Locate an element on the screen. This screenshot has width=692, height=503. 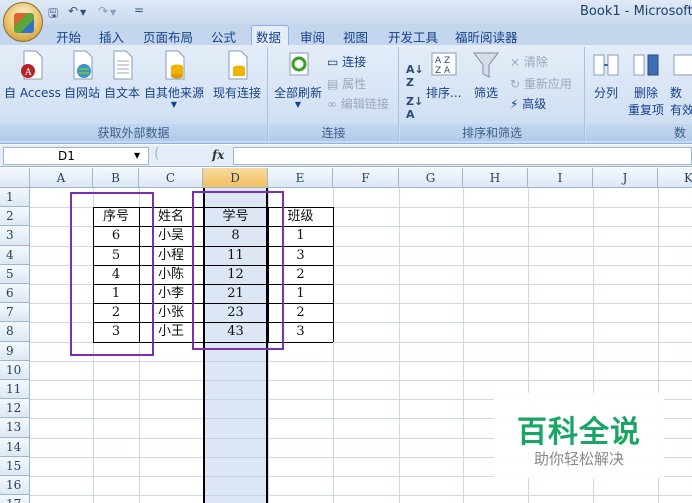
redo-icon: ↷ is located at coordinates (103, 11).